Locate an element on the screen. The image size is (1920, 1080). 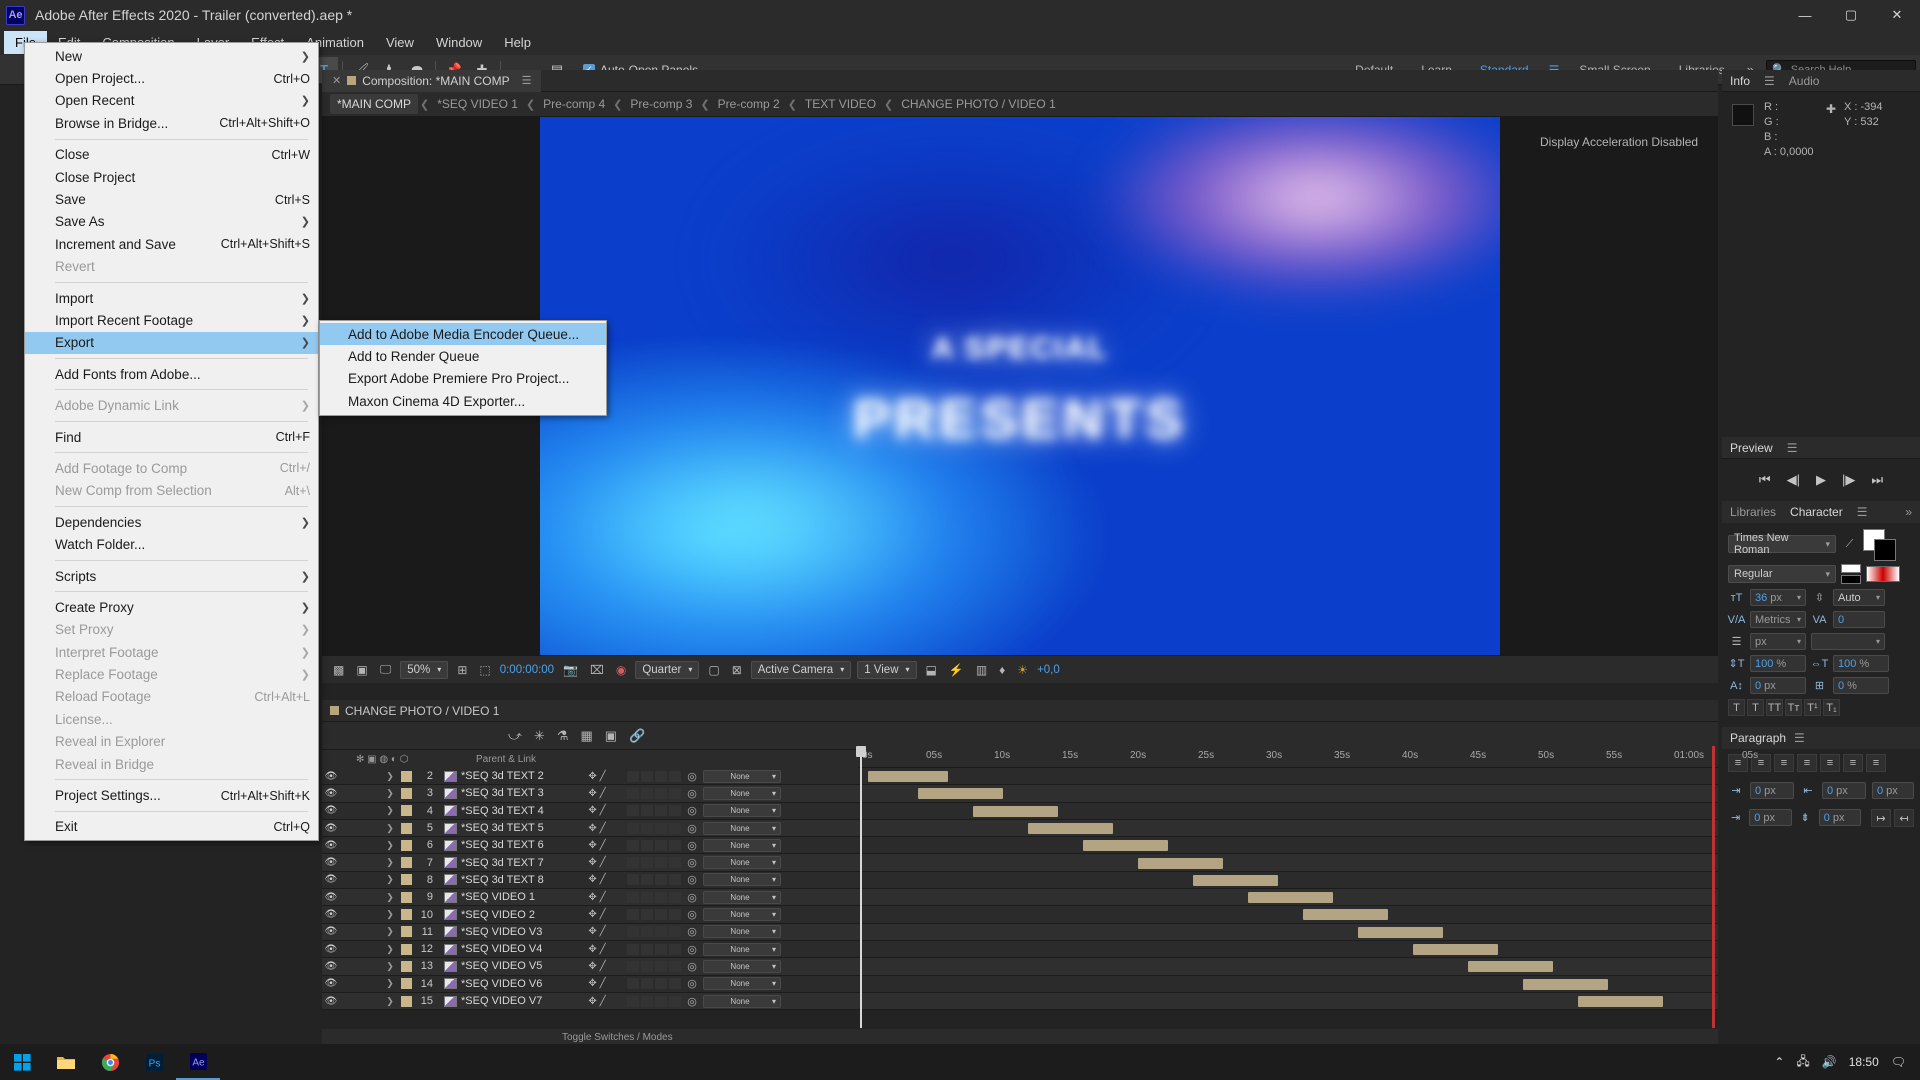
export-submenu-item-1: Add to Render Queue is located at coordinates (463, 356).